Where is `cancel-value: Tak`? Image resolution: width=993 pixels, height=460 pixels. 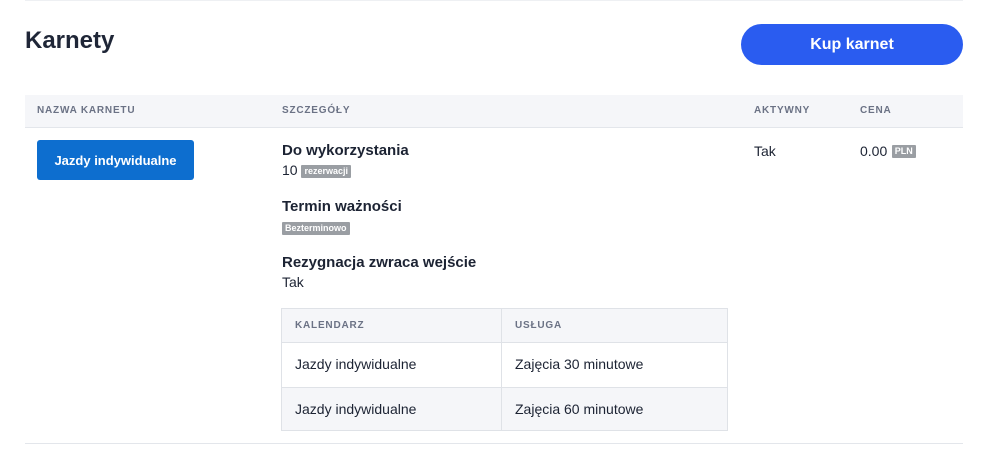 cancel-value: Tak is located at coordinates (293, 282).